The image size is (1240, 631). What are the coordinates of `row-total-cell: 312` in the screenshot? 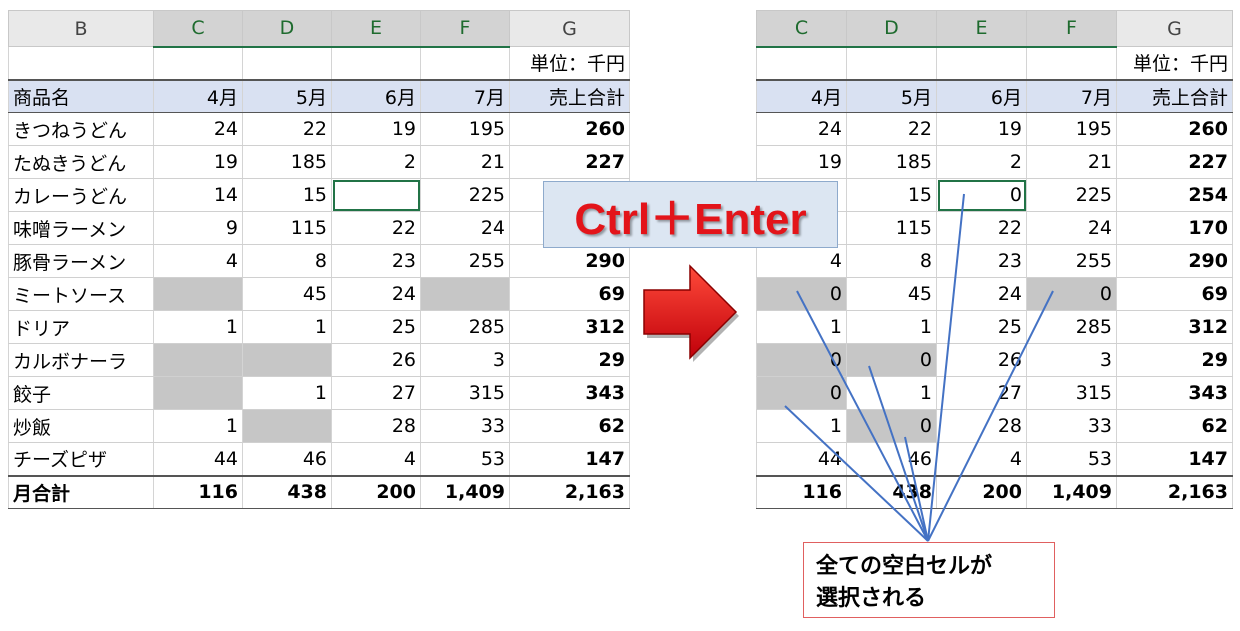 It's located at (569, 327).